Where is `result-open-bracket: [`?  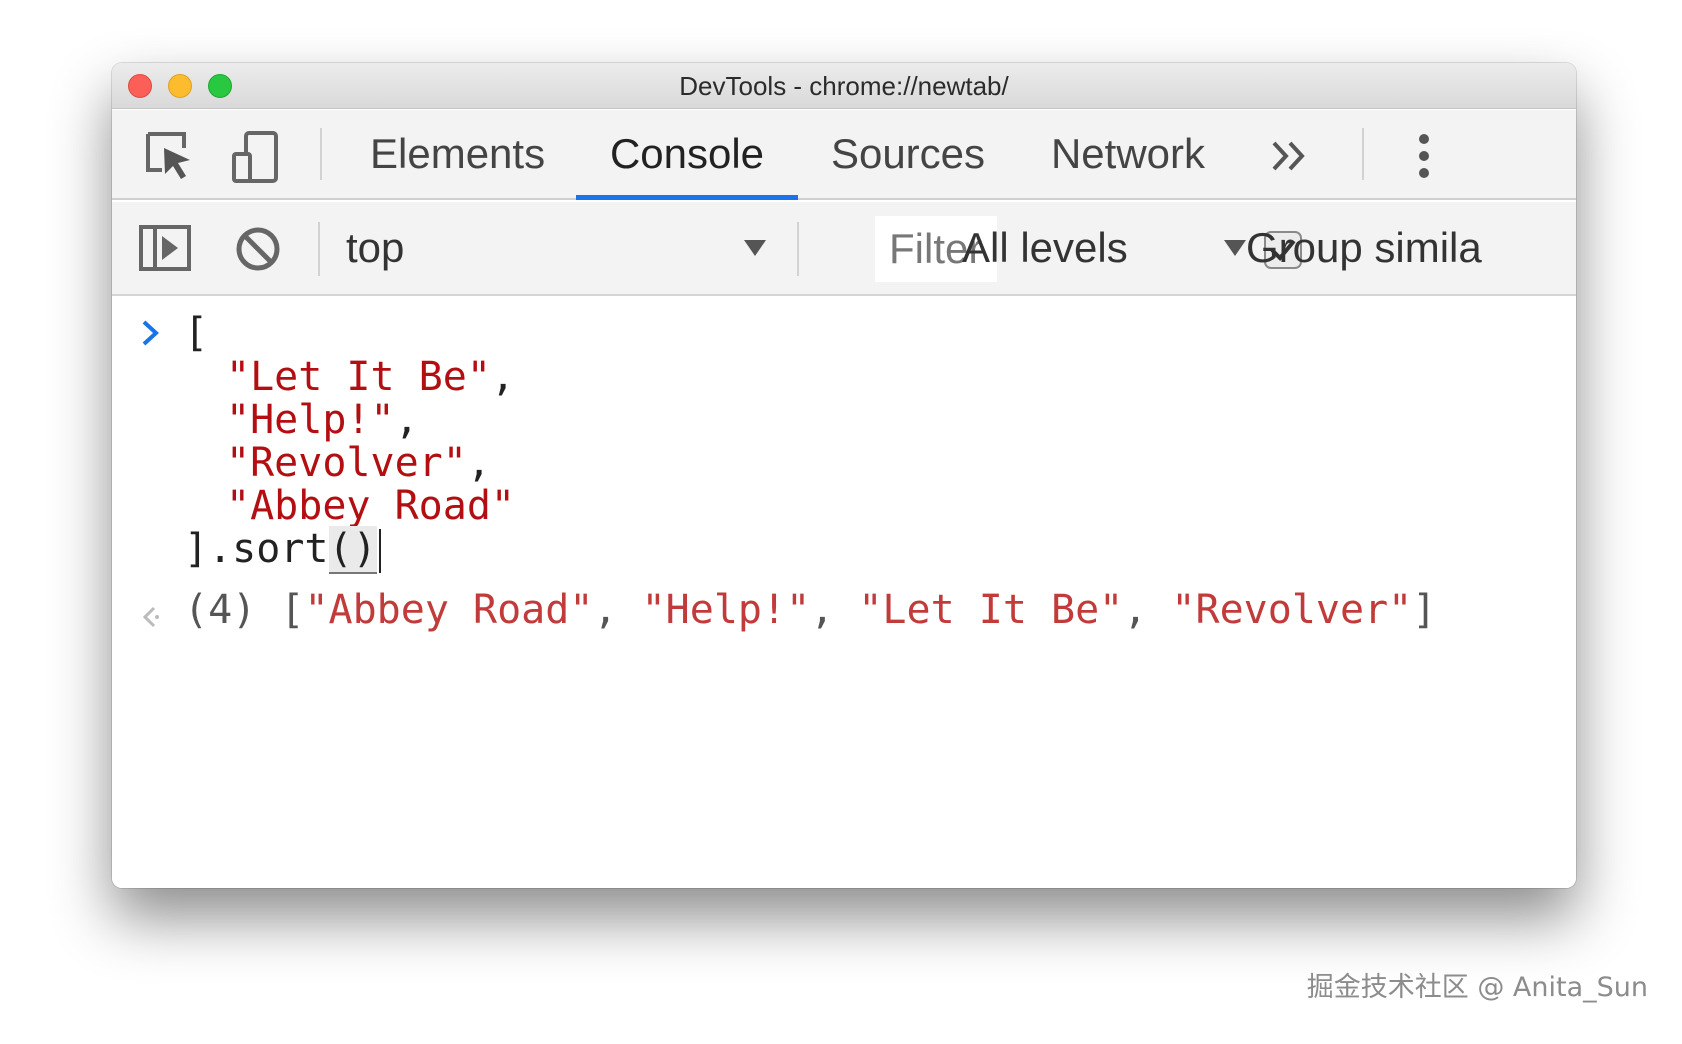 result-open-bracket: [ is located at coordinates (292, 610).